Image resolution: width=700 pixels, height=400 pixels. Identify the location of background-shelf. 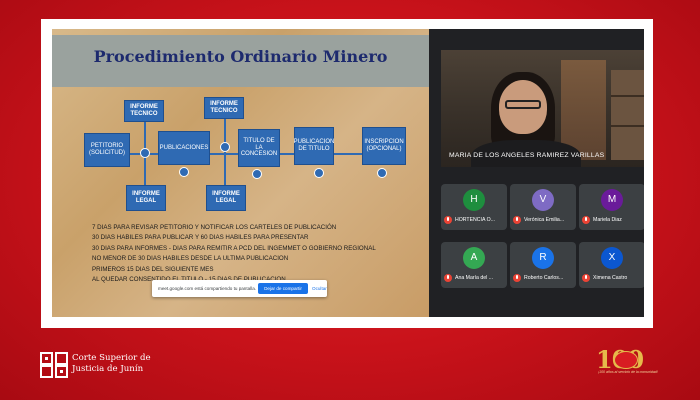
(627, 115).